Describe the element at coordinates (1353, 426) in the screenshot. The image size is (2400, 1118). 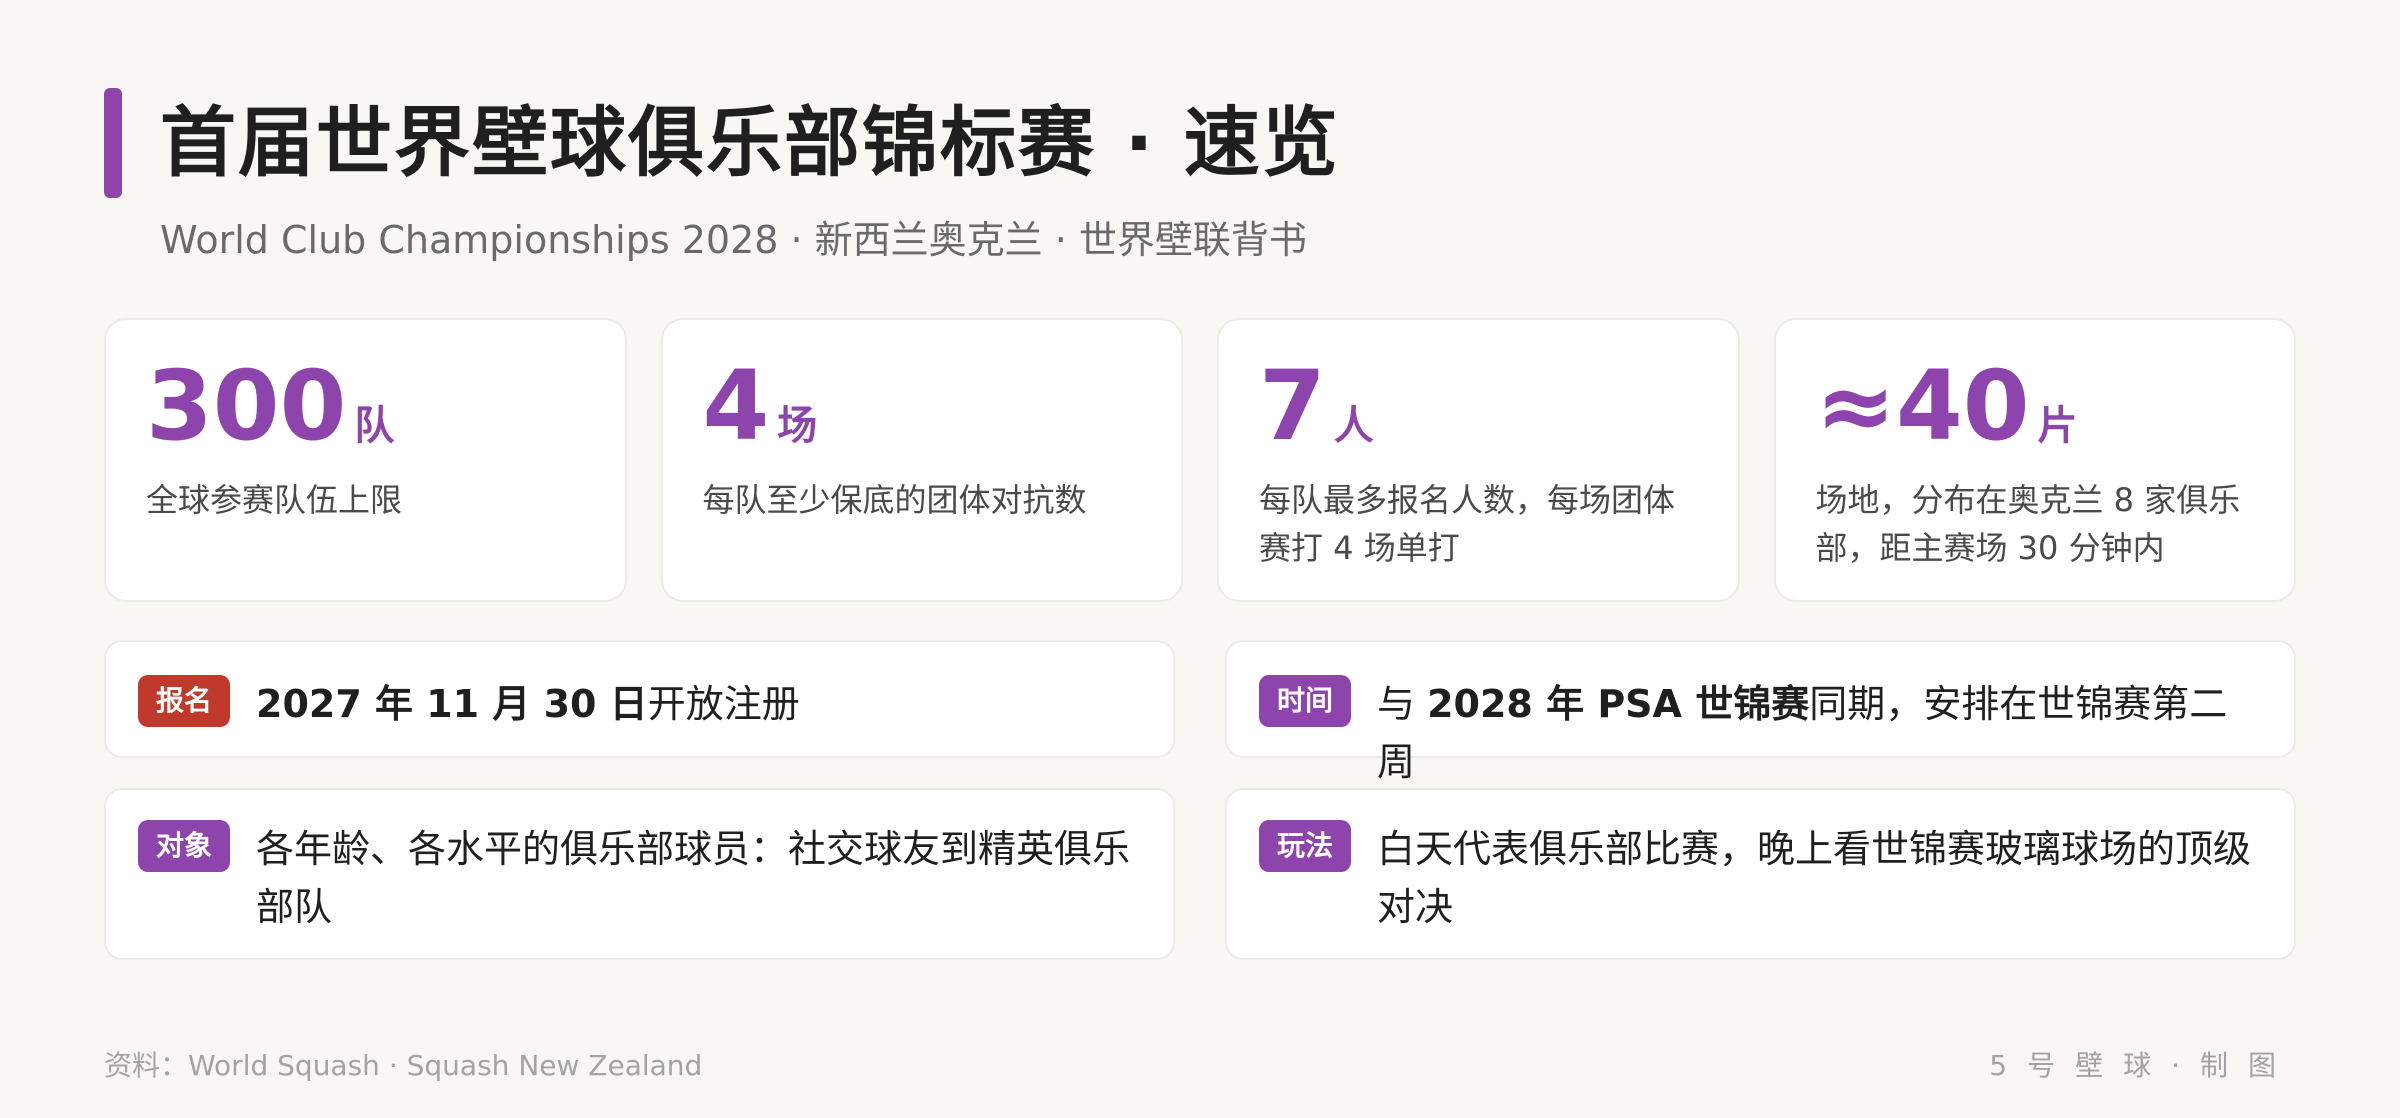
I see `stat-unit: 人` at that location.